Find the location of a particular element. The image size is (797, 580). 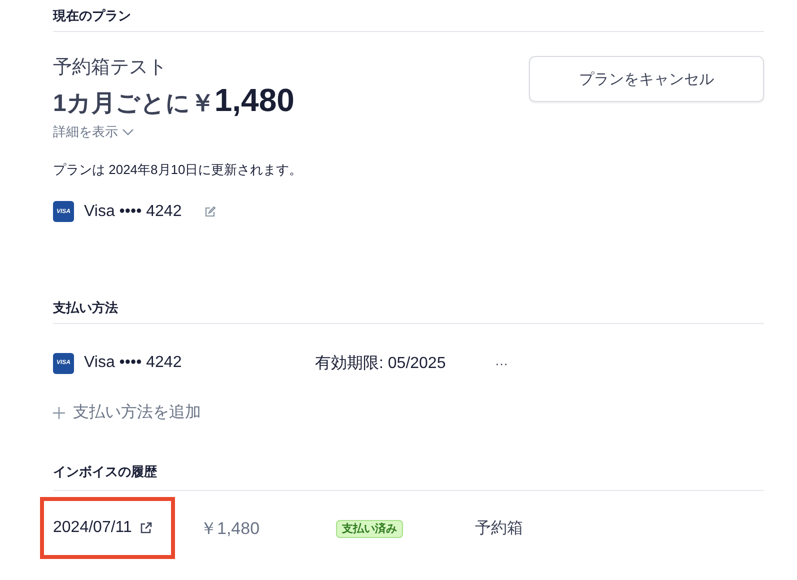

cancel-plan-button: プランをキャンセル is located at coordinates (646, 79).